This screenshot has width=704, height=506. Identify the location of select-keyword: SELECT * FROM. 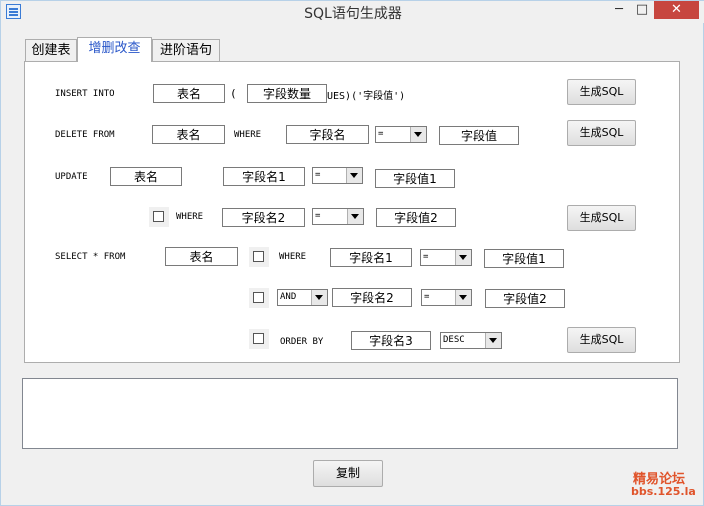
(90, 257).